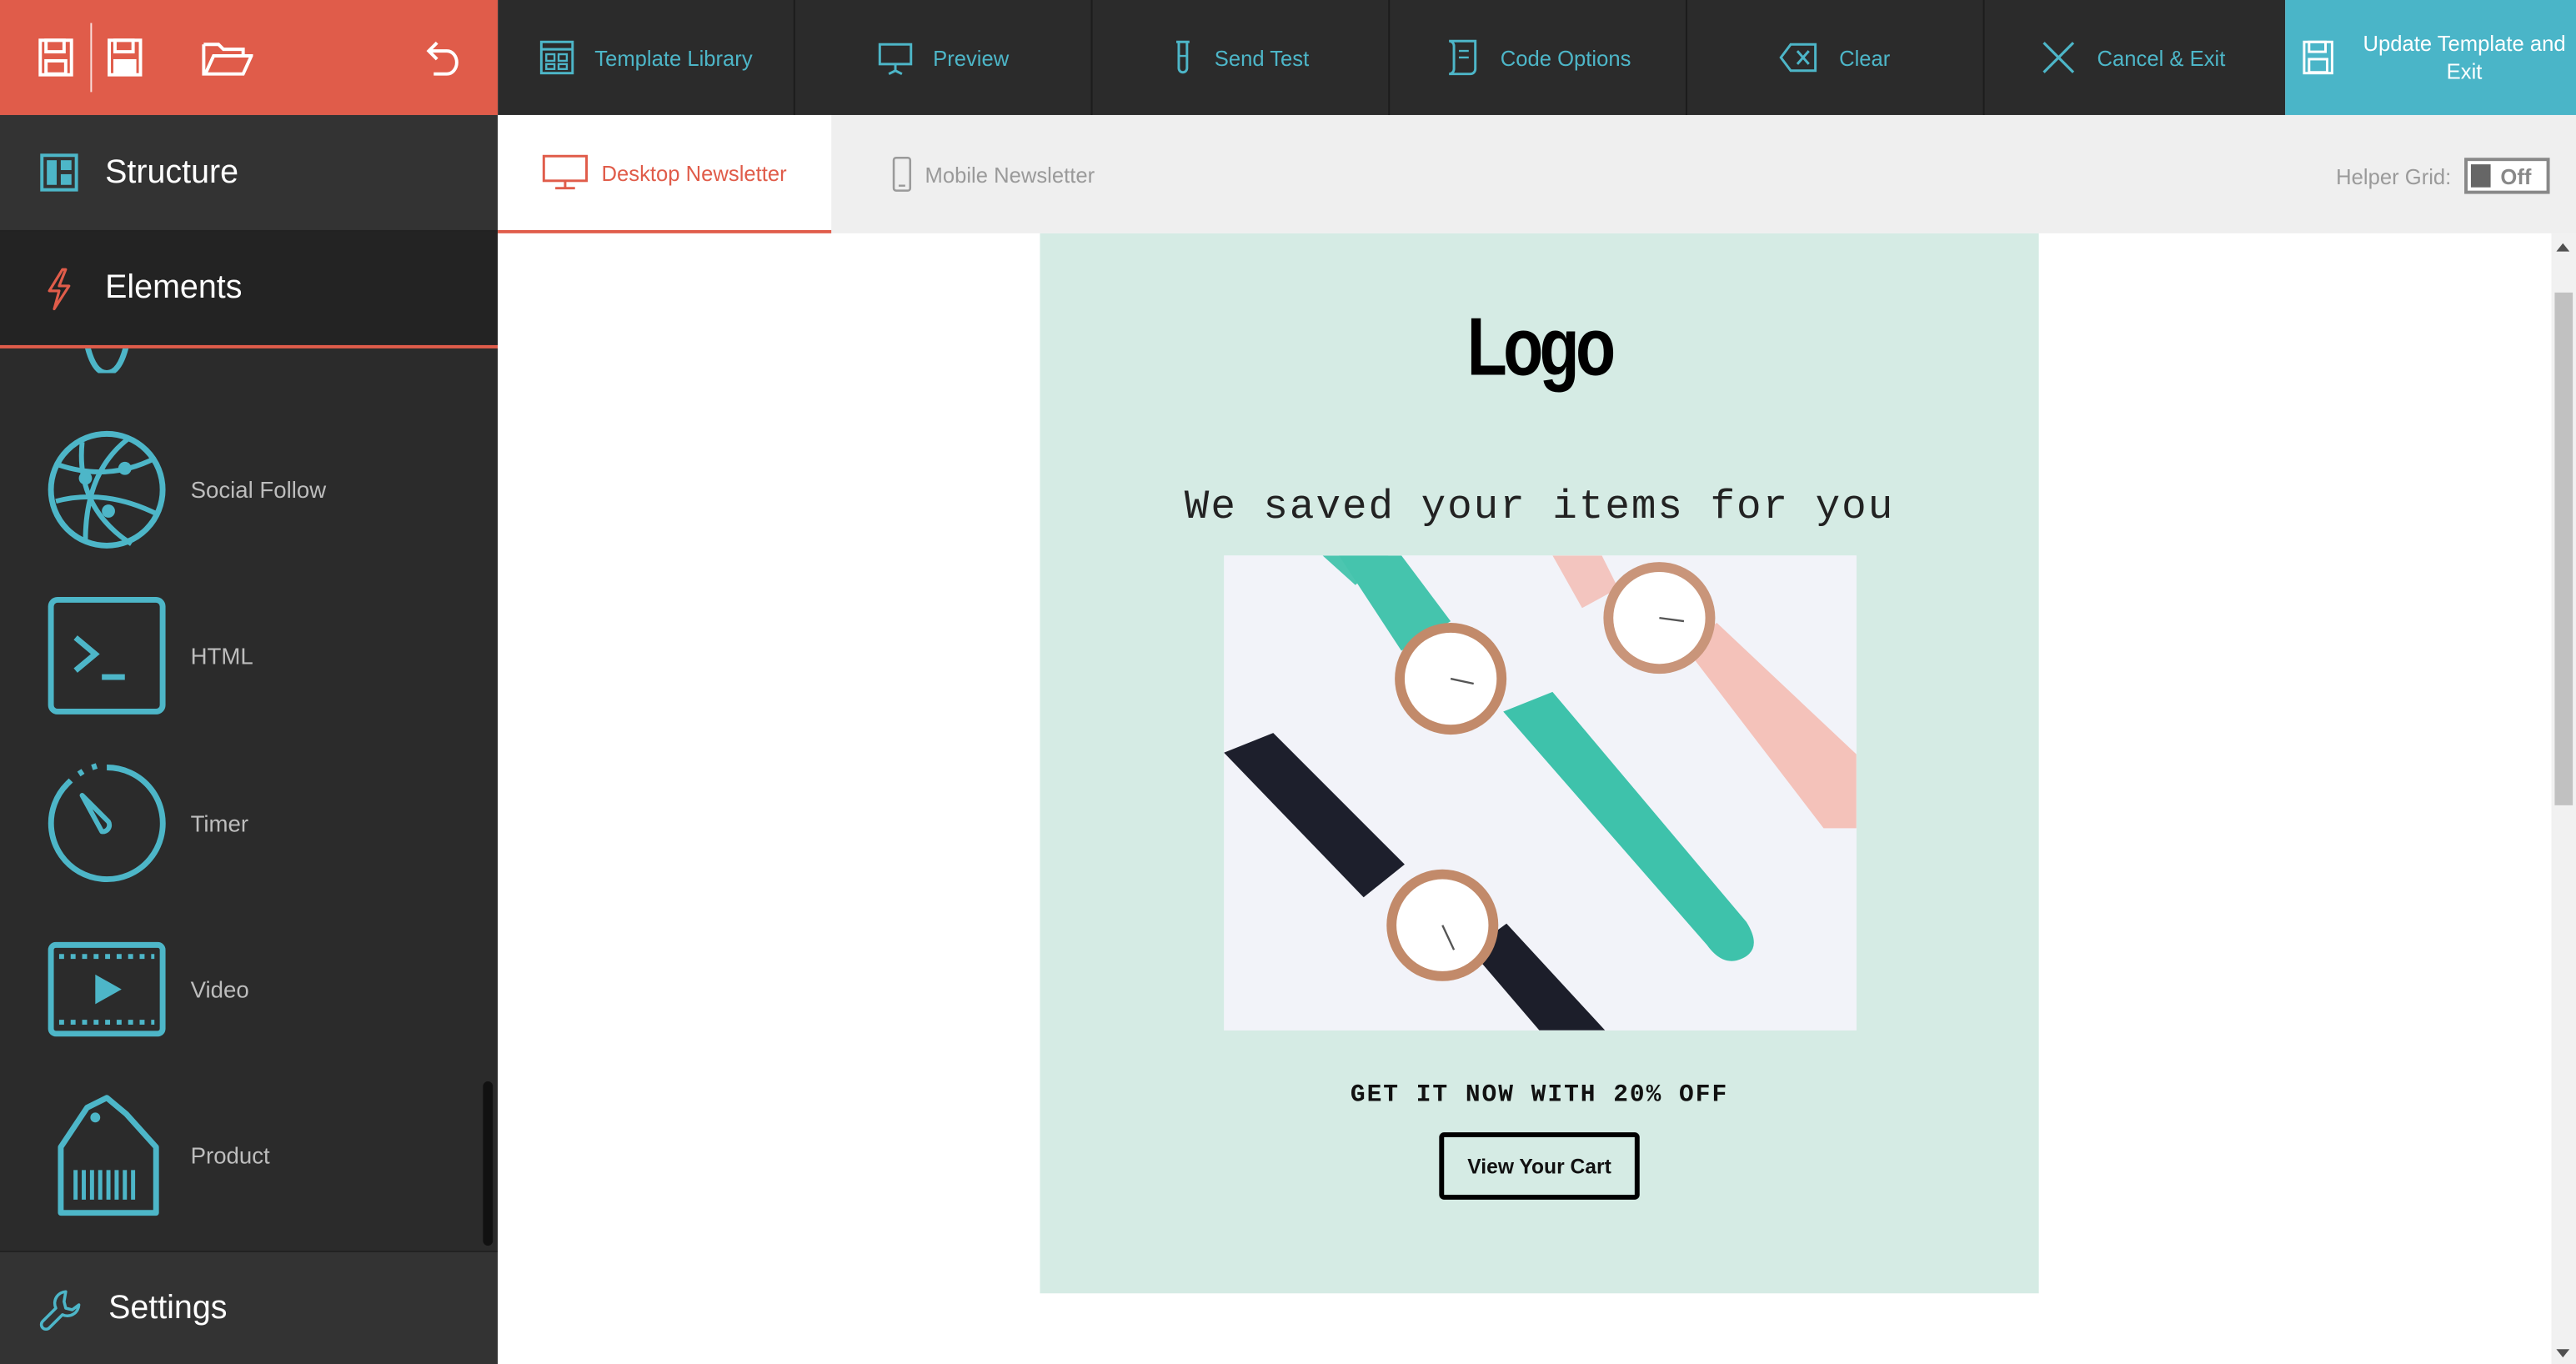 The image size is (2576, 1364). Describe the element at coordinates (694, 172) in the screenshot. I see `tab-desktop-label: Desktop Newsletter` at that location.